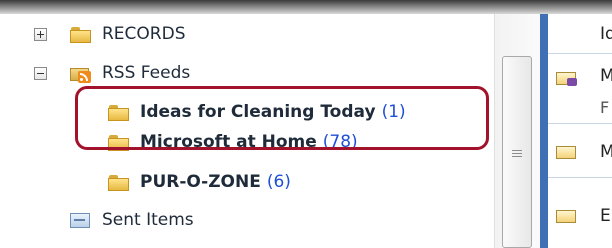  I want to click on message-text: Id, so click(606, 34).